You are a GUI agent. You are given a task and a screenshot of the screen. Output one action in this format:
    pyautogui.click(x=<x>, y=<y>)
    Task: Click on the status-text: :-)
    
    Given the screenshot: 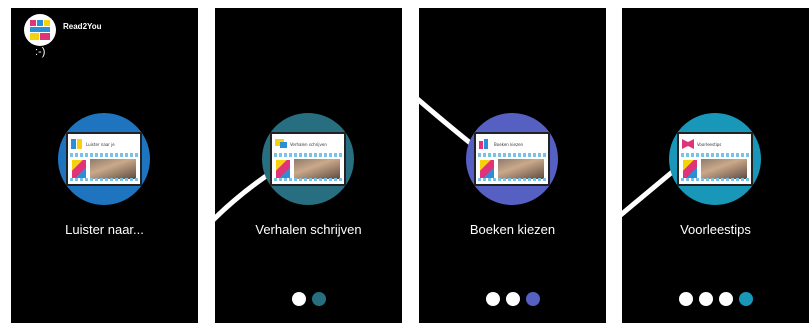 What is the action you would take?
    pyautogui.click(x=40, y=52)
    